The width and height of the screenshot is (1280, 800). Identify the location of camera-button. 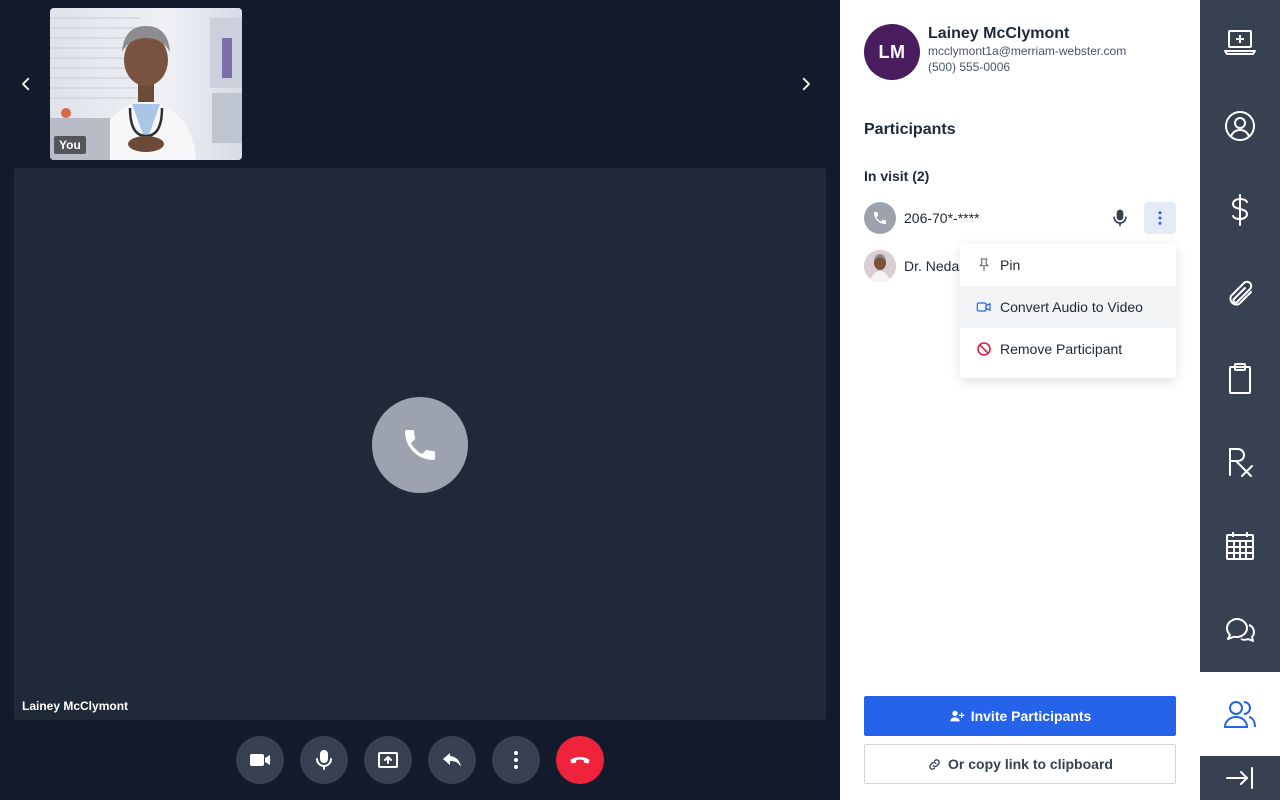
(260, 760).